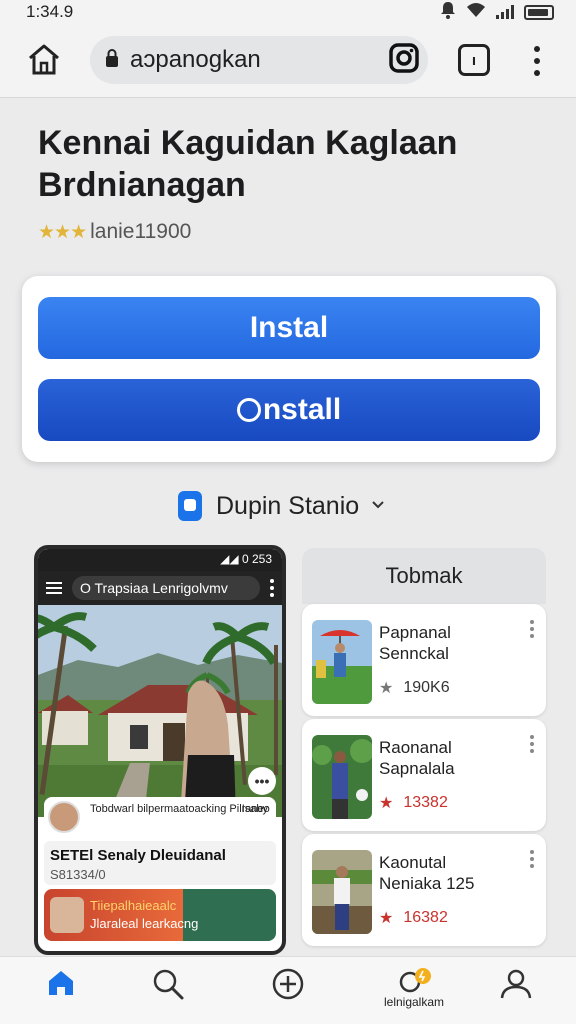 Image resolution: width=576 pixels, height=1024 pixels. I want to click on list-item-count: 190K6, so click(426, 687).